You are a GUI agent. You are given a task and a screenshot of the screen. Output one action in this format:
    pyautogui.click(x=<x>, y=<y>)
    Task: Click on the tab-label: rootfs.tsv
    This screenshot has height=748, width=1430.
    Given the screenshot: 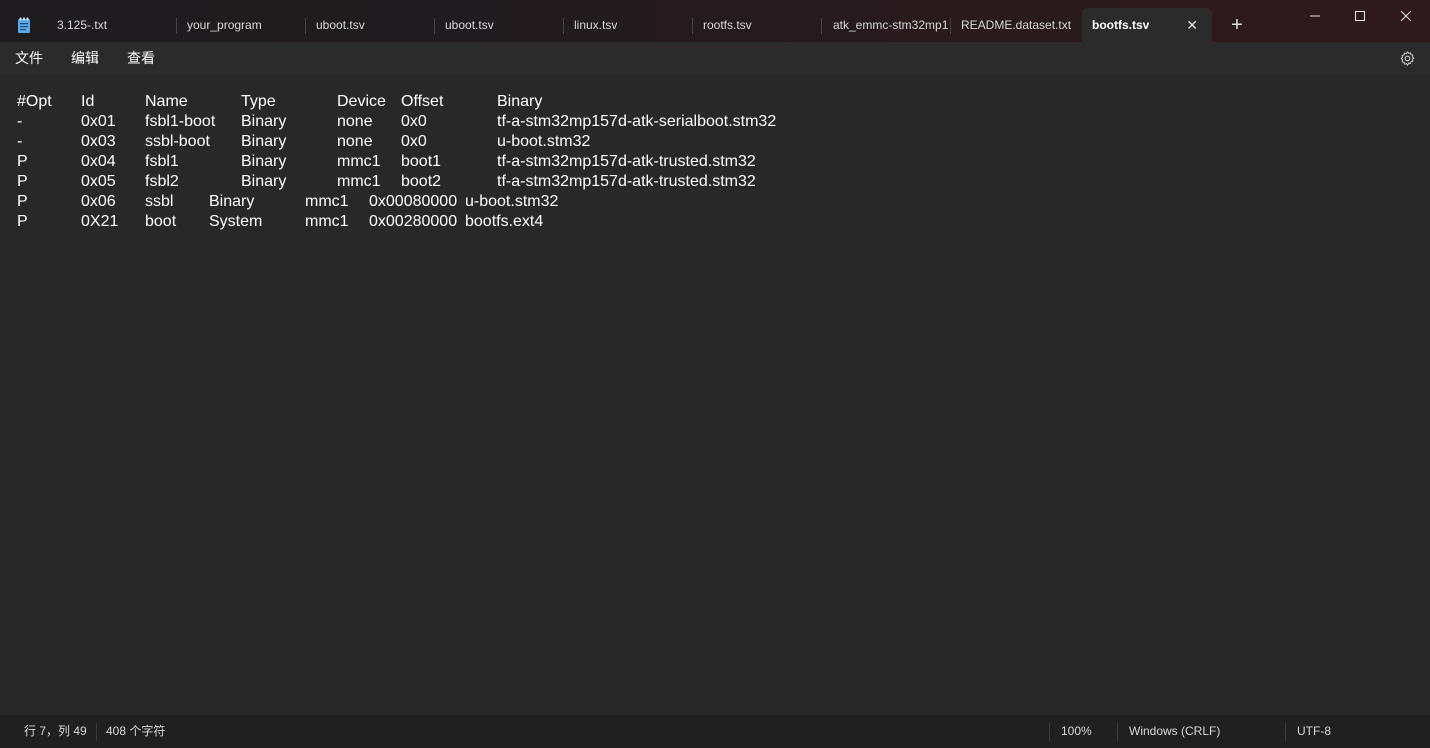 What is the action you would take?
    pyautogui.click(x=727, y=25)
    